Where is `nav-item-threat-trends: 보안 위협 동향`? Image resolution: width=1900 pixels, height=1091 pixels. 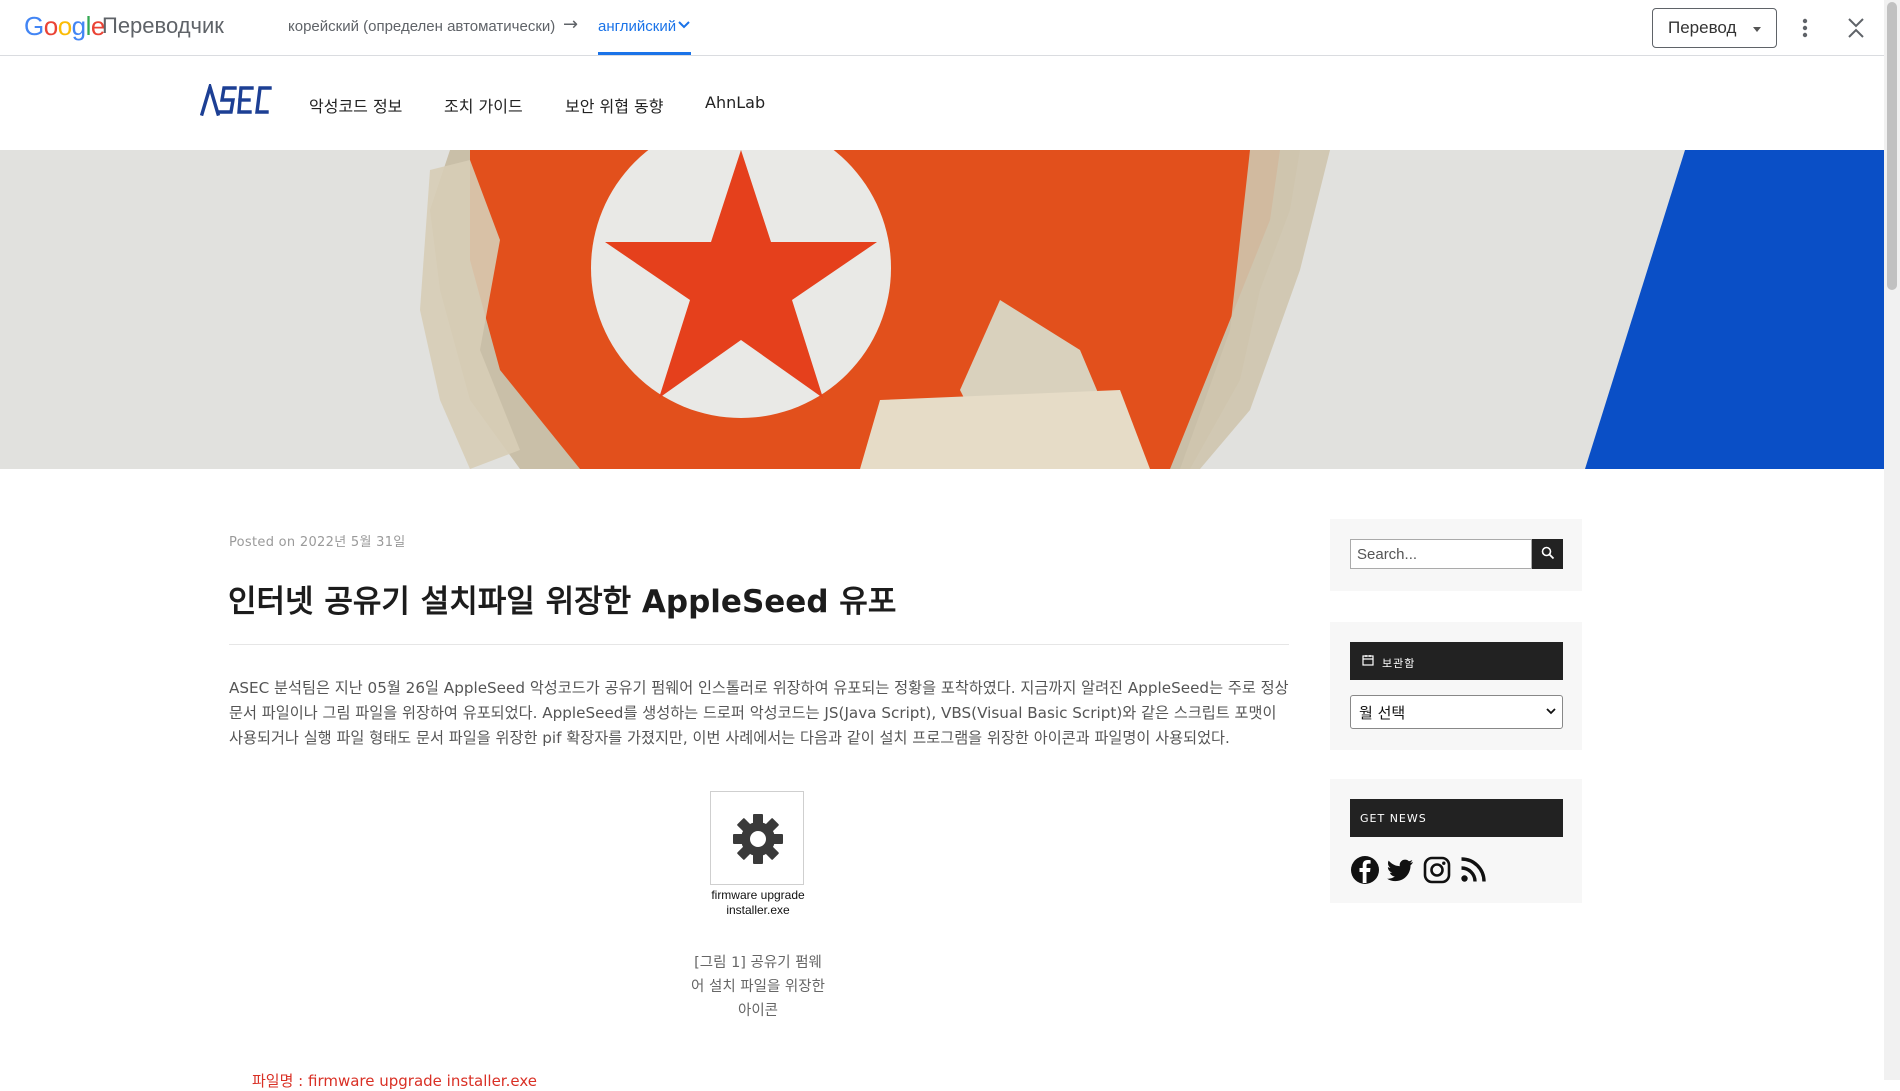
nav-item-threat-trends: 보안 위협 동향 is located at coordinates (614, 105).